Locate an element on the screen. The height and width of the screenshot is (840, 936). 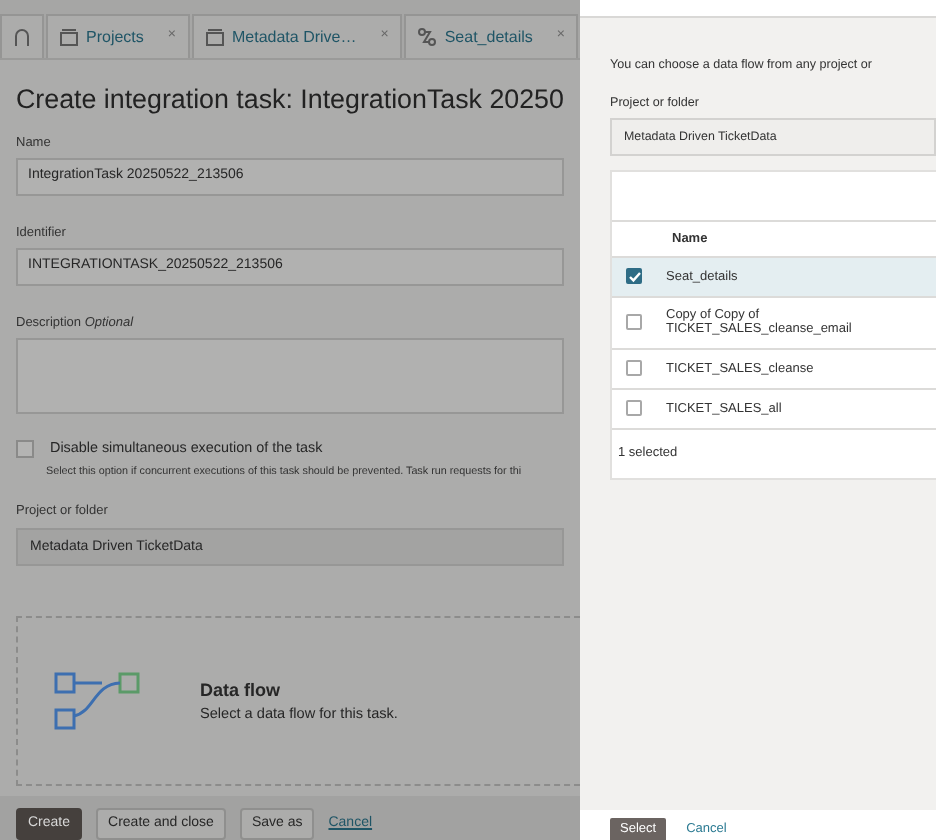
home-icon is located at coordinates (22, 37).